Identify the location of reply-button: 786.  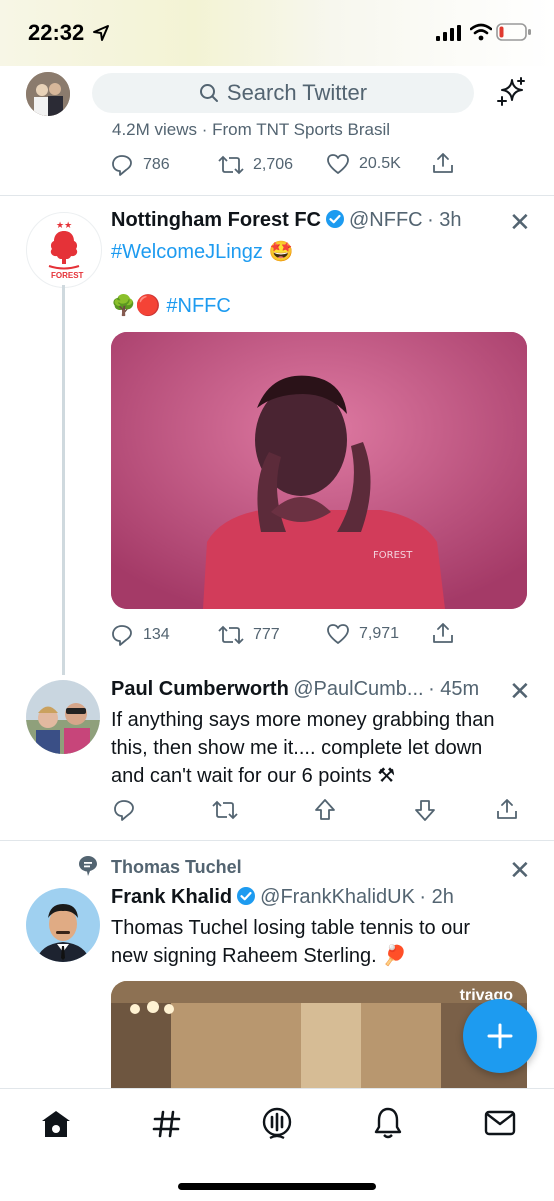
(140, 165).